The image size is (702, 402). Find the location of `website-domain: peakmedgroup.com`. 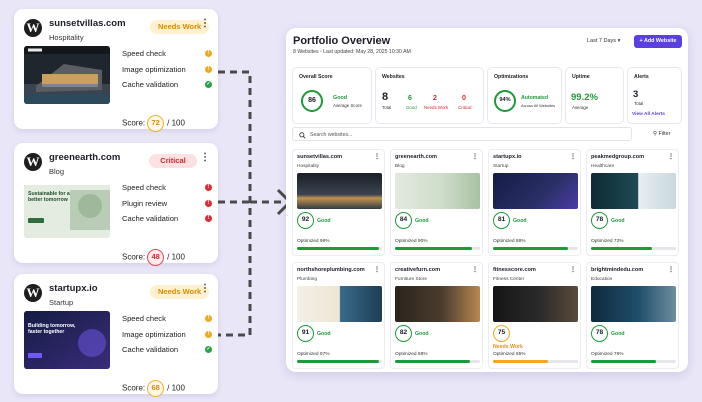

website-domain: peakmedgroup.com is located at coordinates (618, 157).